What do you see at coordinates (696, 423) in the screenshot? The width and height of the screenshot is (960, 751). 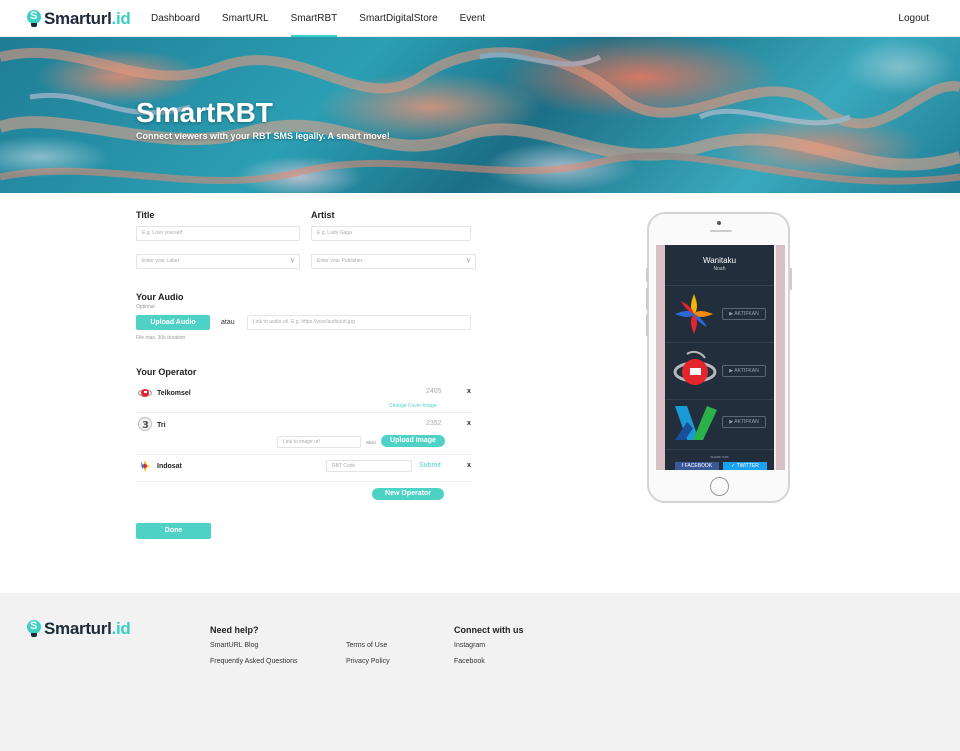 I see `xl-logo-icon` at bounding box center [696, 423].